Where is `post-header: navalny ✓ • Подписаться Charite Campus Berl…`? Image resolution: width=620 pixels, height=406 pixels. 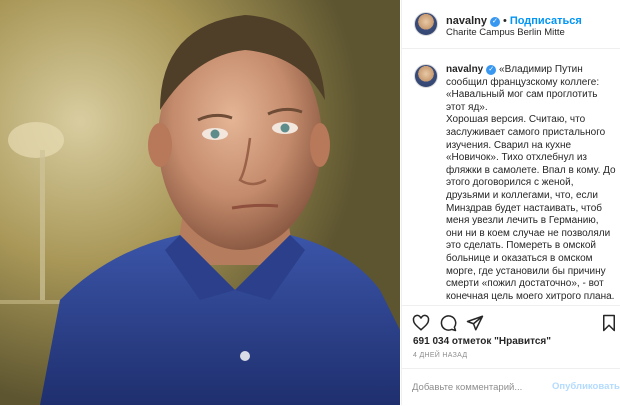
post-header: navalny ✓ • Подписаться Charite Campus Berl… is located at coordinates (511, 24).